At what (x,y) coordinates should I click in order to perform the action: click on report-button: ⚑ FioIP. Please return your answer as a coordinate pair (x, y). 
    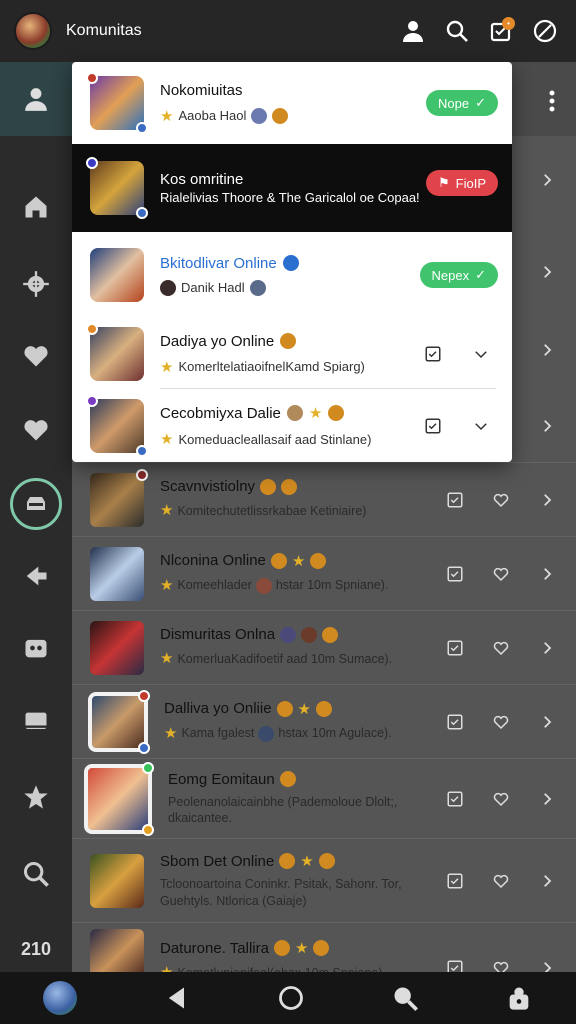
    Looking at the image, I should click on (462, 183).